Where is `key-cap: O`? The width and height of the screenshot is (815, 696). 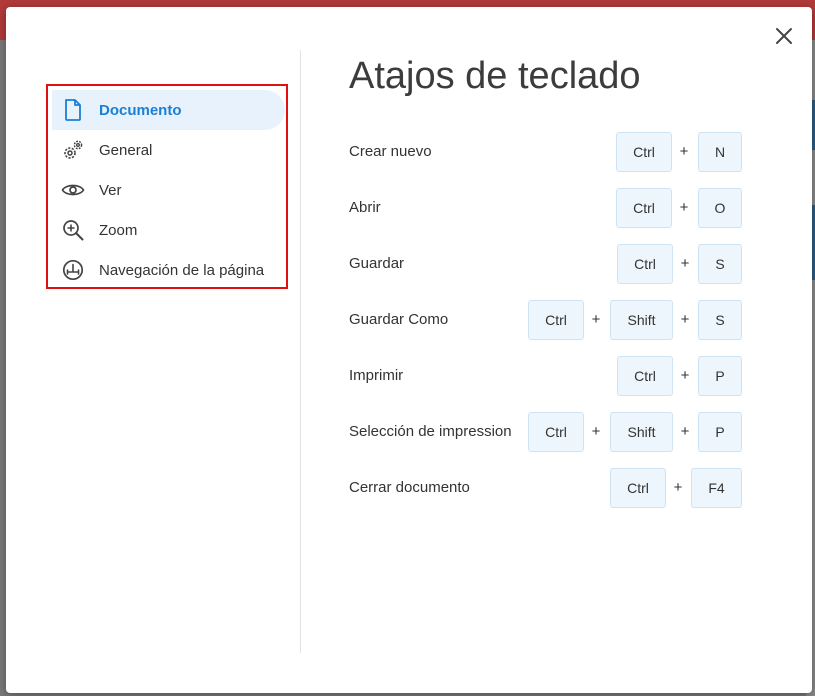 key-cap: O is located at coordinates (720, 208).